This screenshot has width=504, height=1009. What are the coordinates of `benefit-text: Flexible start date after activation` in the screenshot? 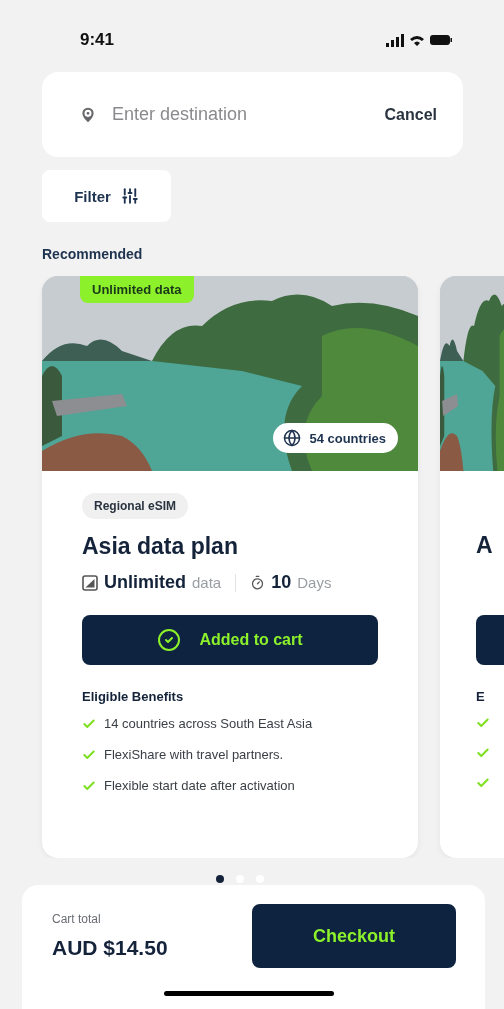 It's located at (199, 785).